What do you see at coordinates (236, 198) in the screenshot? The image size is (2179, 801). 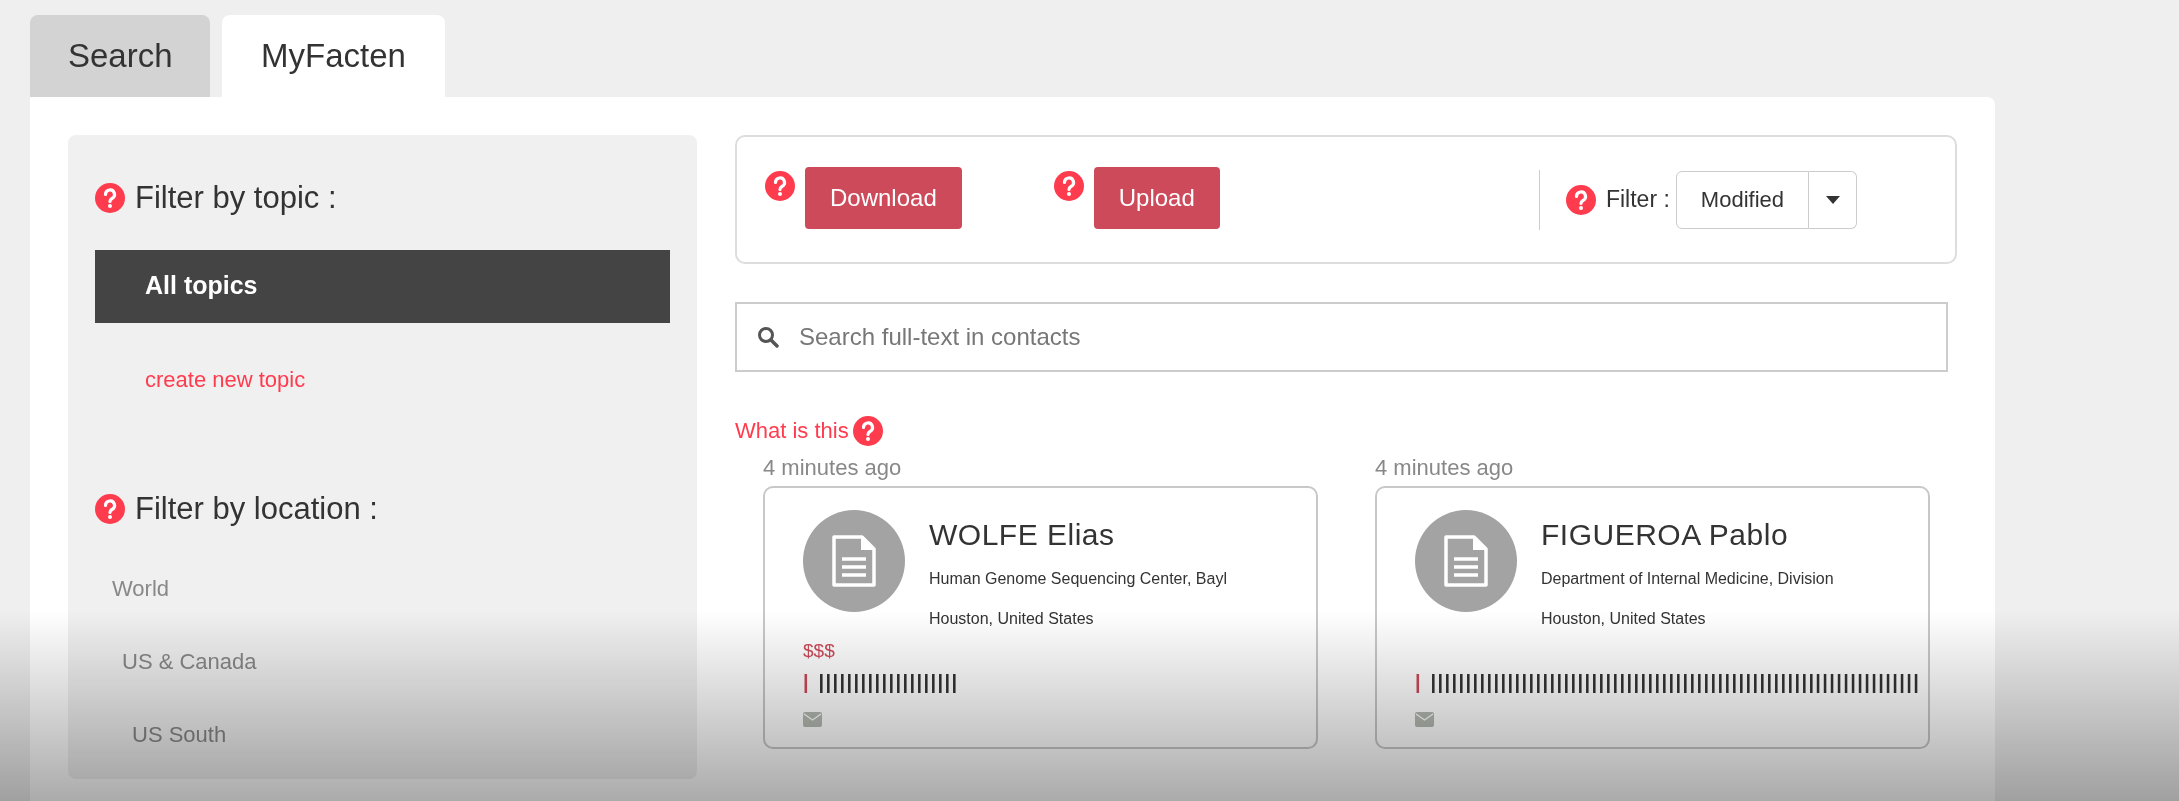 I see `section-heading: Filter by topic :` at bounding box center [236, 198].